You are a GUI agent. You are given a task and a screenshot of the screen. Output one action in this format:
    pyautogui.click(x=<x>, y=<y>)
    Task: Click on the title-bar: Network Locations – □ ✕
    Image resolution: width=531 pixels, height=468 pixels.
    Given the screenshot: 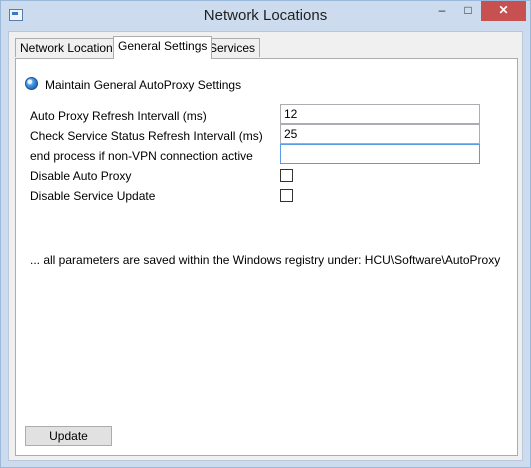 What is the action you would take?
    pyautogui.click(x=265, y=16)
    